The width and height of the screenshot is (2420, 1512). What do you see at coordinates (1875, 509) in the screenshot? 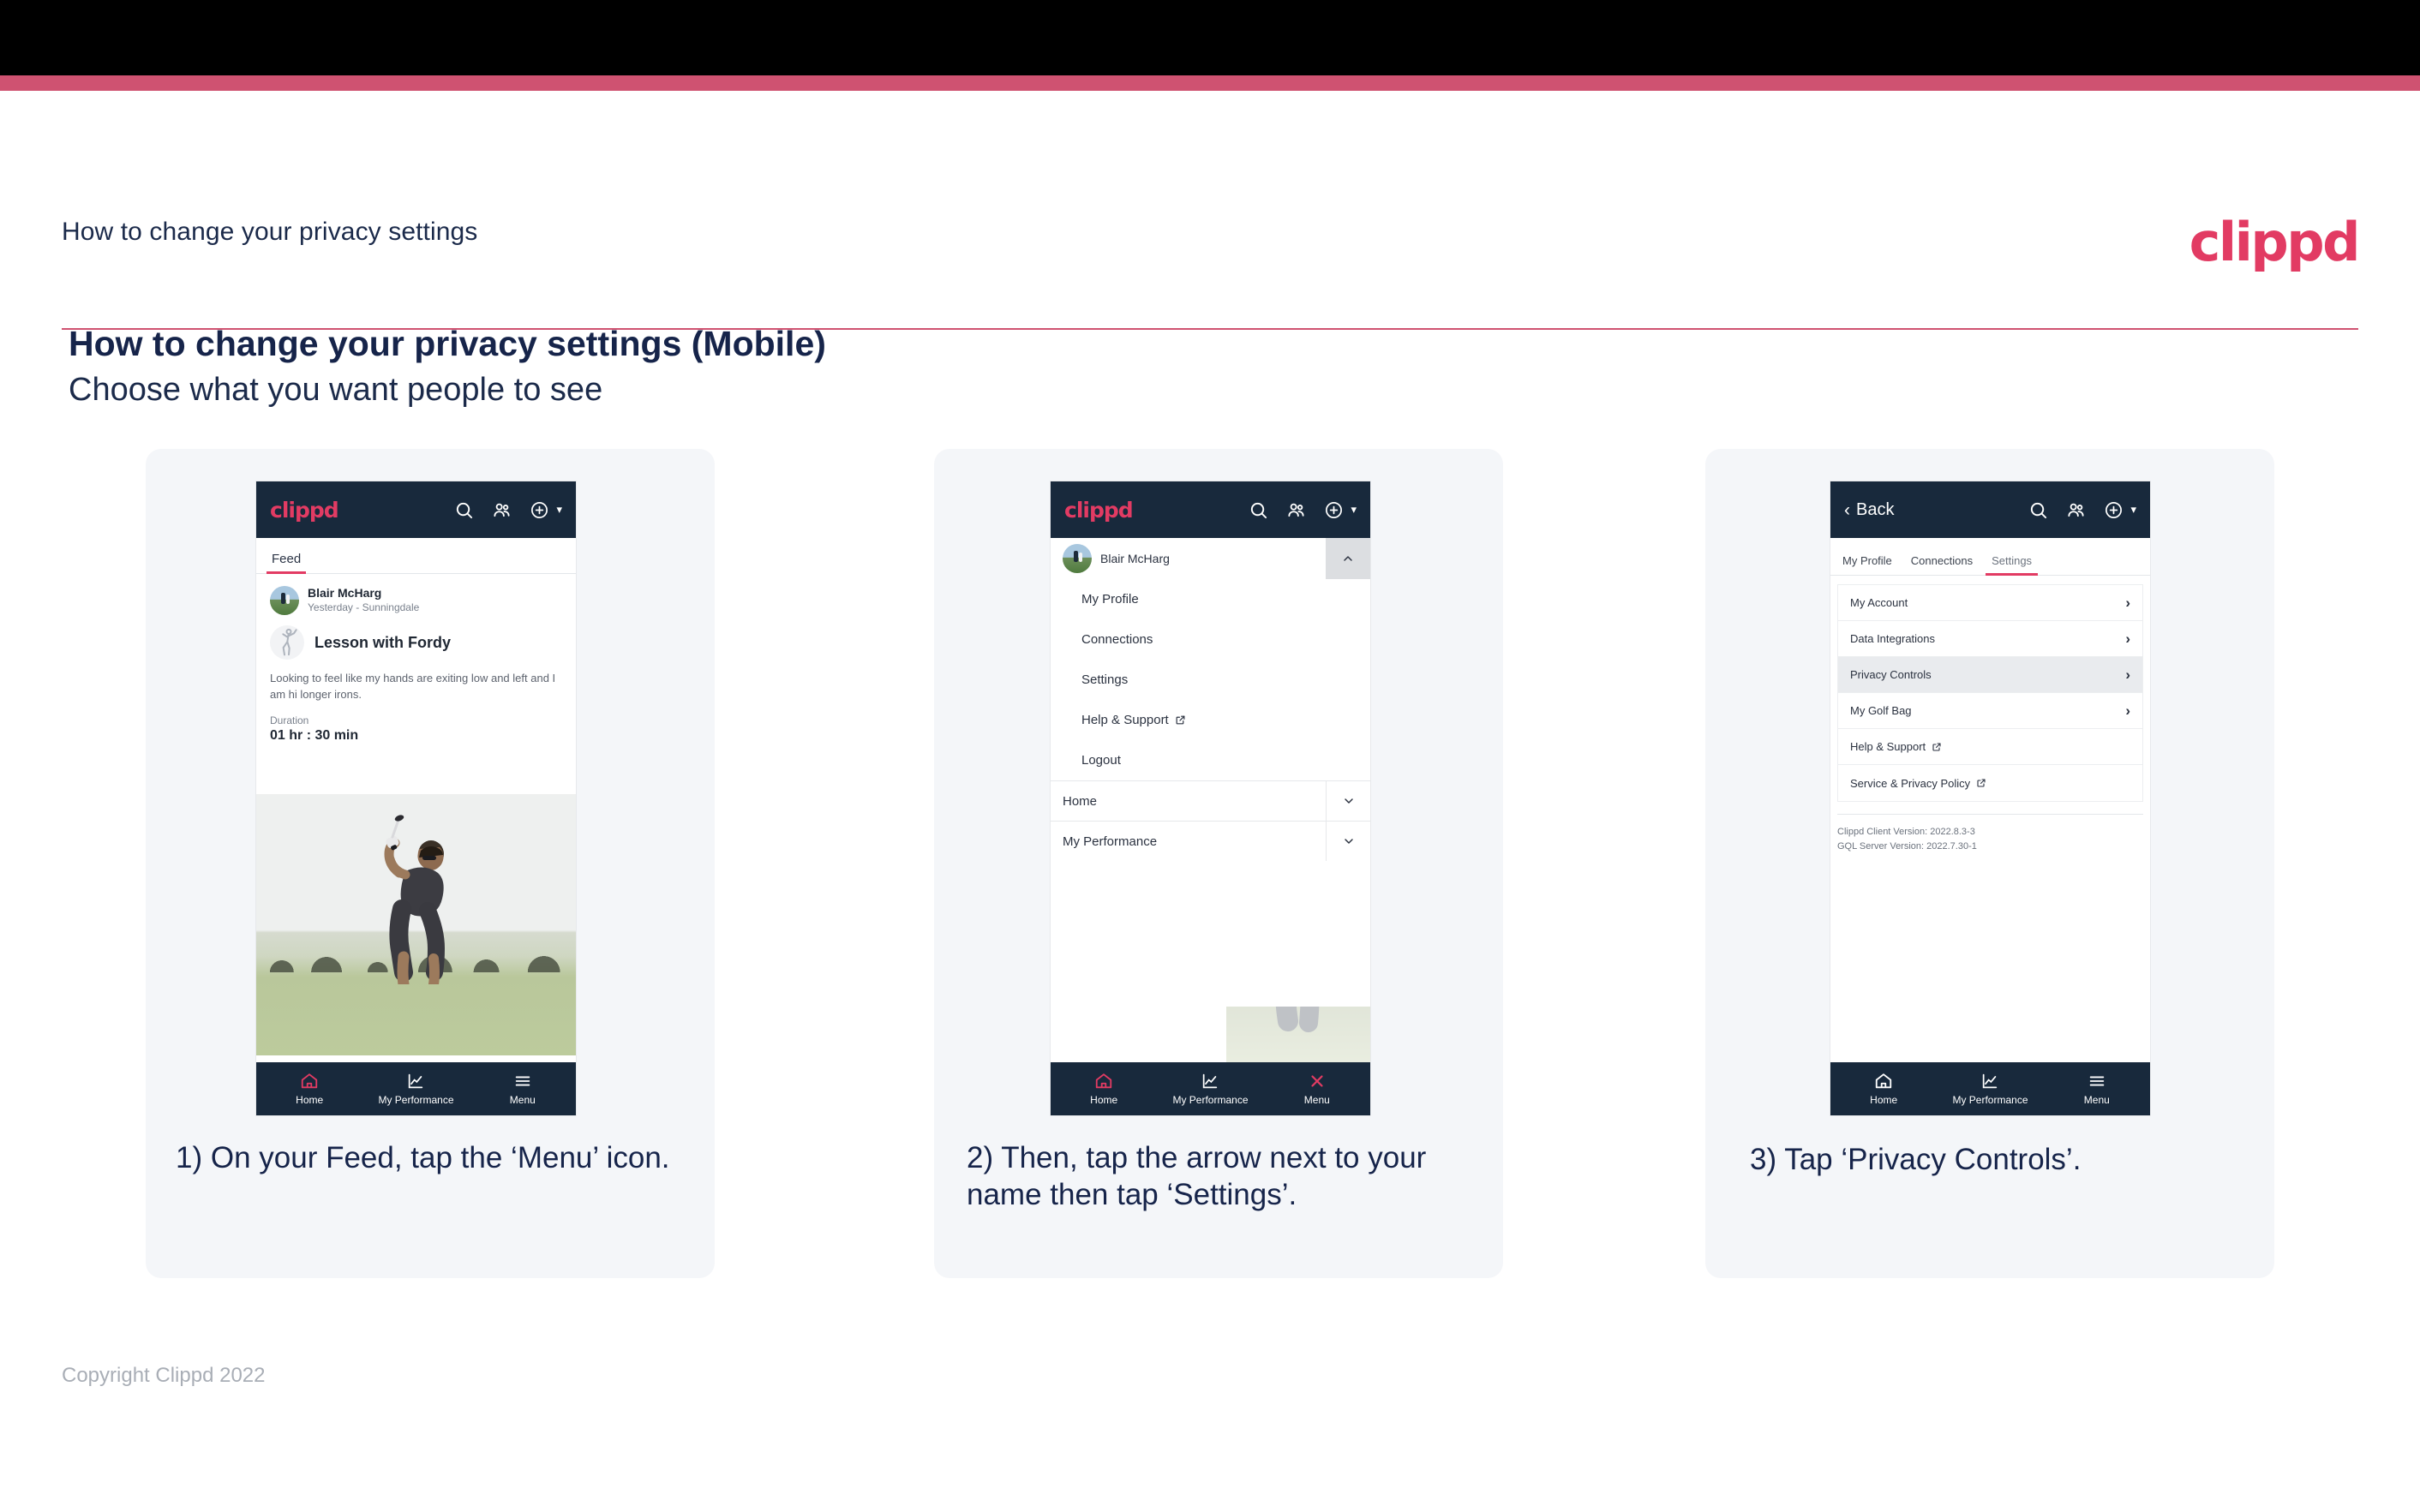
I see `back-label: Back` at bounding box center [1875, 509].